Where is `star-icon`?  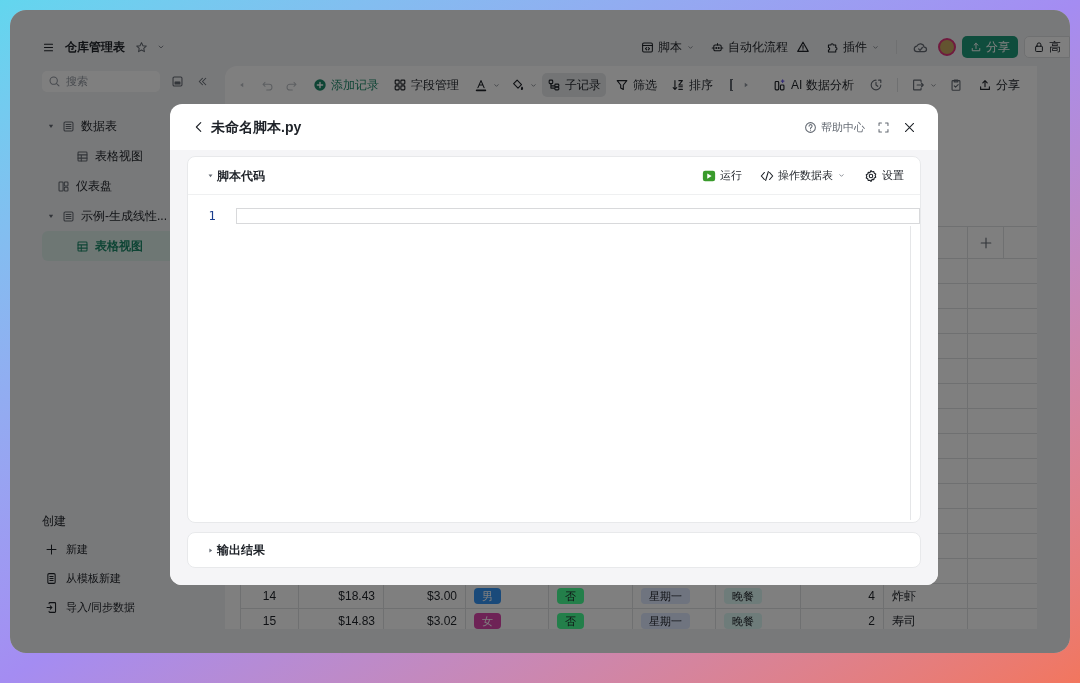 star-icon is located at coordinates (141, 47).